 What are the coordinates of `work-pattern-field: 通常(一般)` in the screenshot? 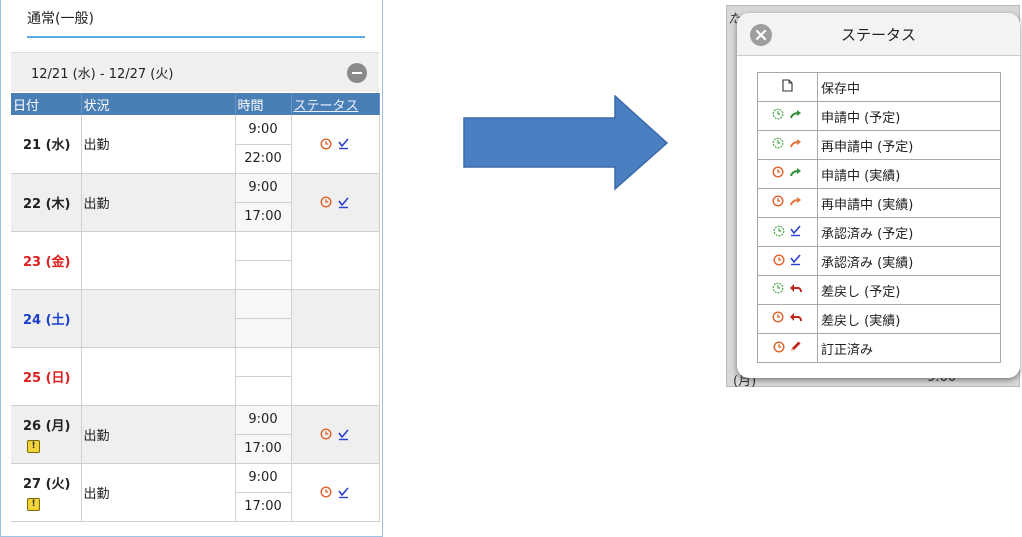 It's located at (196, 23).